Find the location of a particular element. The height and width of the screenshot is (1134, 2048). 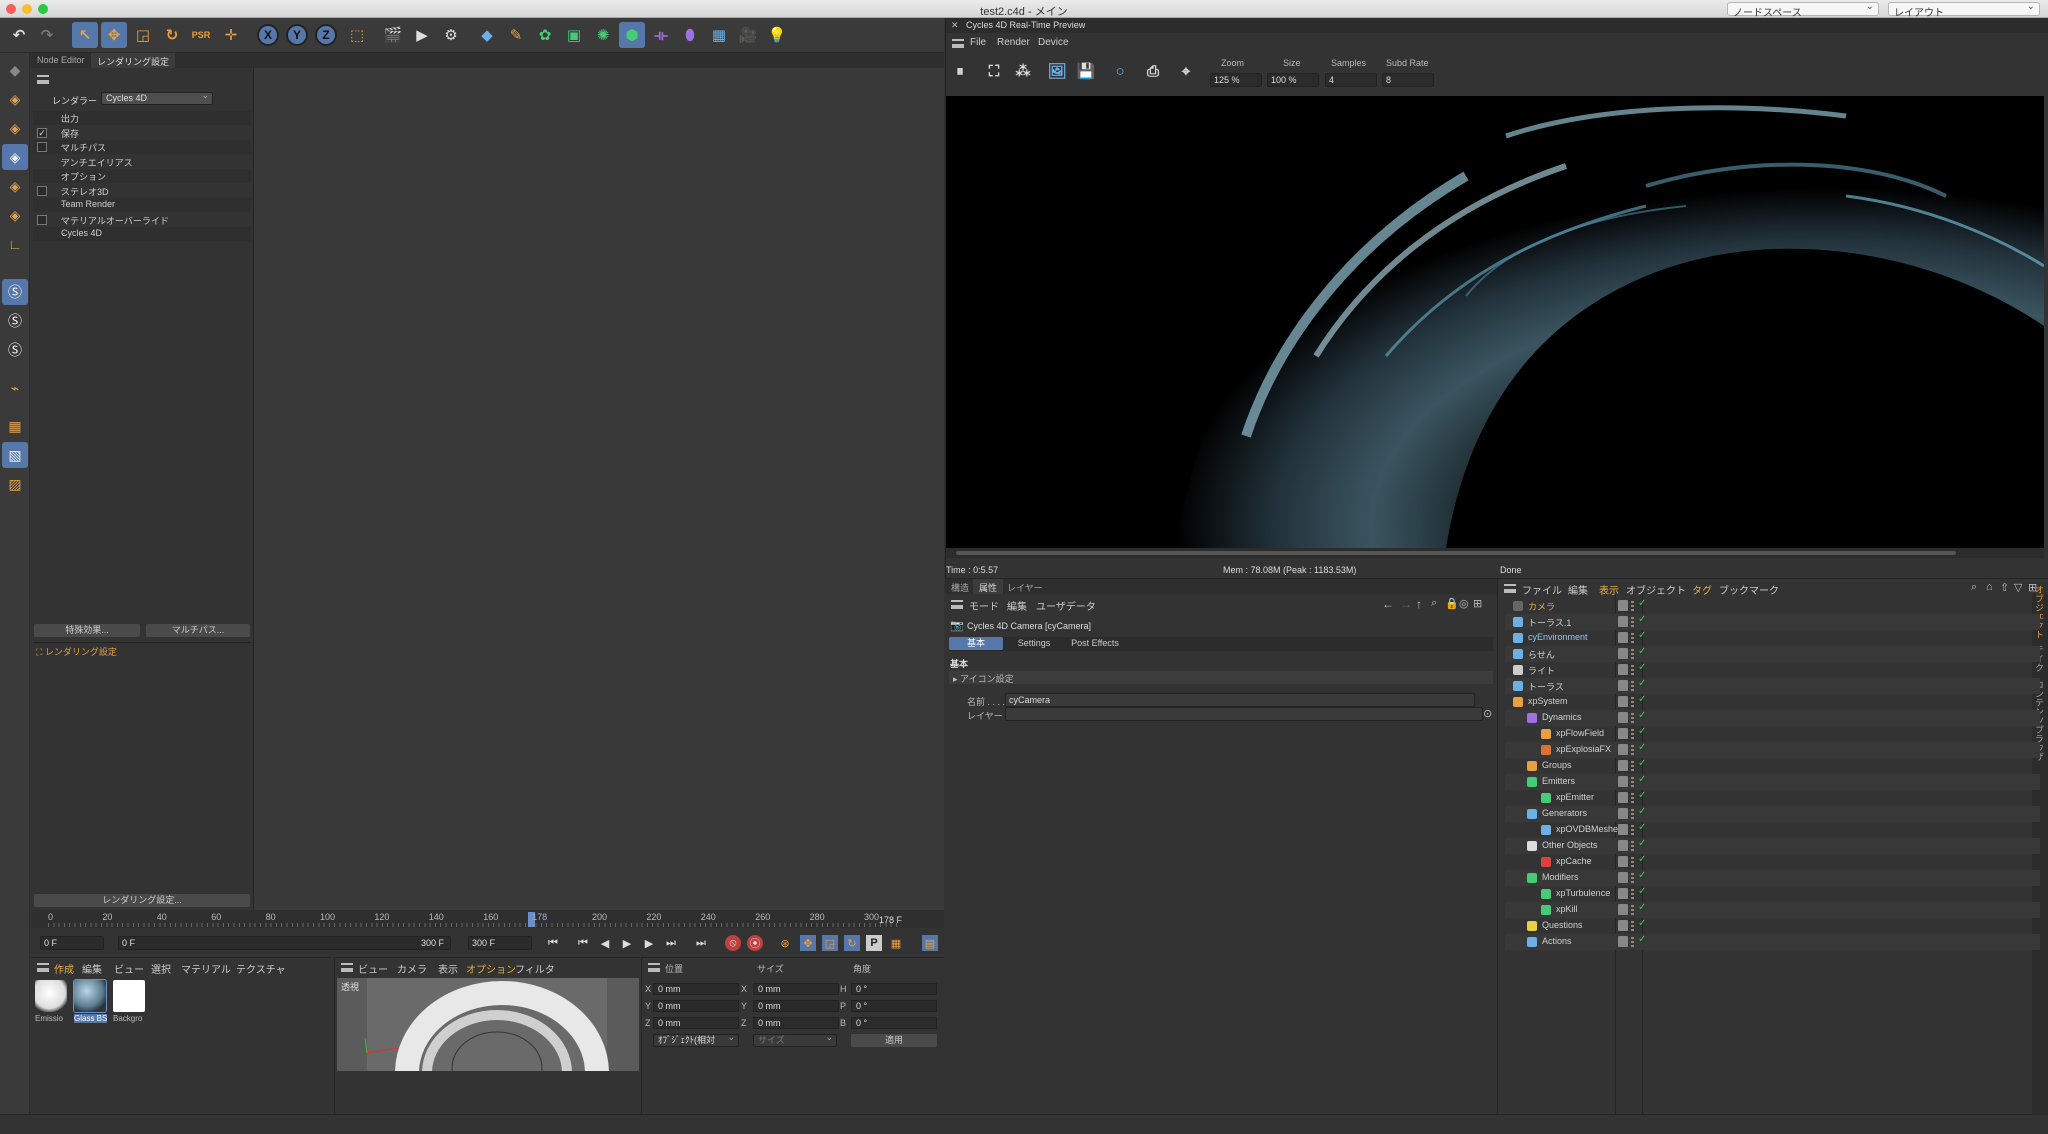

save-icon: 💾 is located at coordinates (1086, 71).